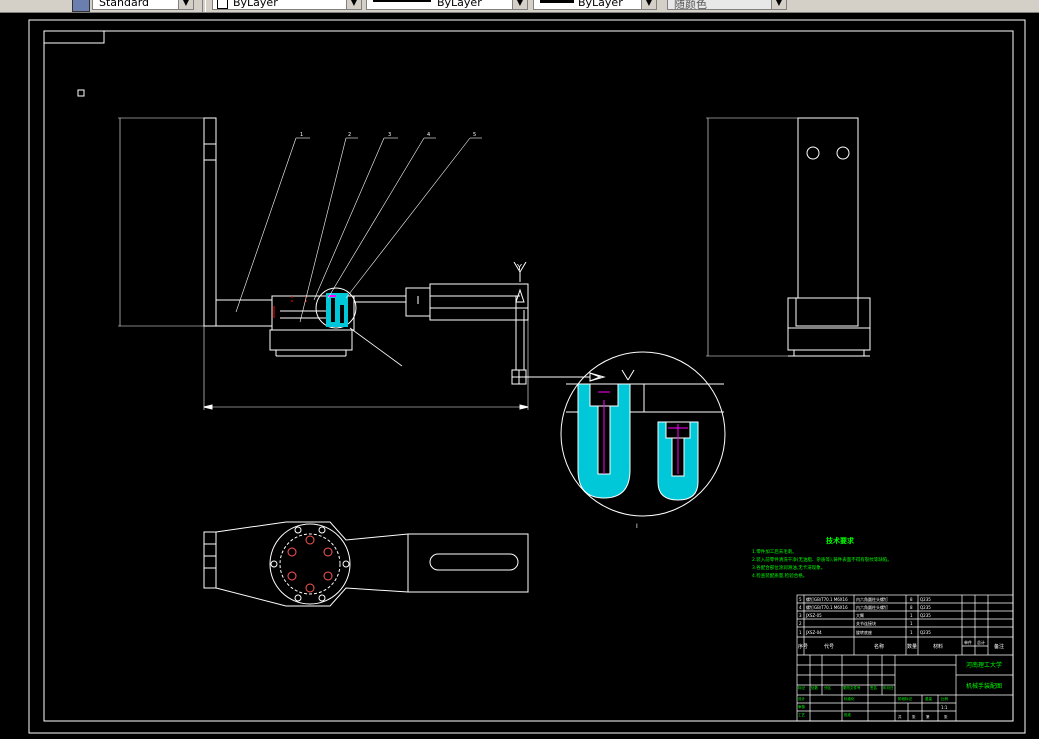  What do you see at coordinates (788, 237) in the screenshot?
I see `side-view` at bounding box center [788, 237].